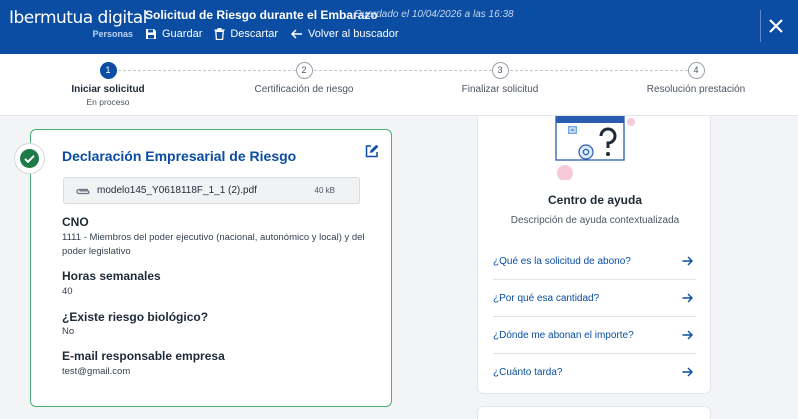 Image resolution: width=798 pixels, height=419 pixels. I want to click on file-size: 40 kB, so click(324, 190).